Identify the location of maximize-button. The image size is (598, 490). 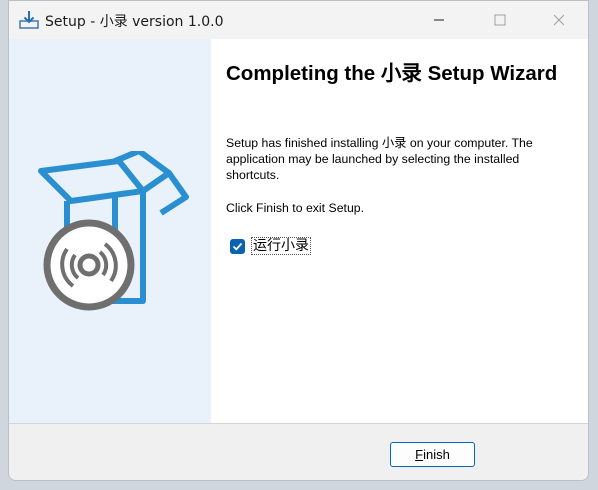
(500, 20).